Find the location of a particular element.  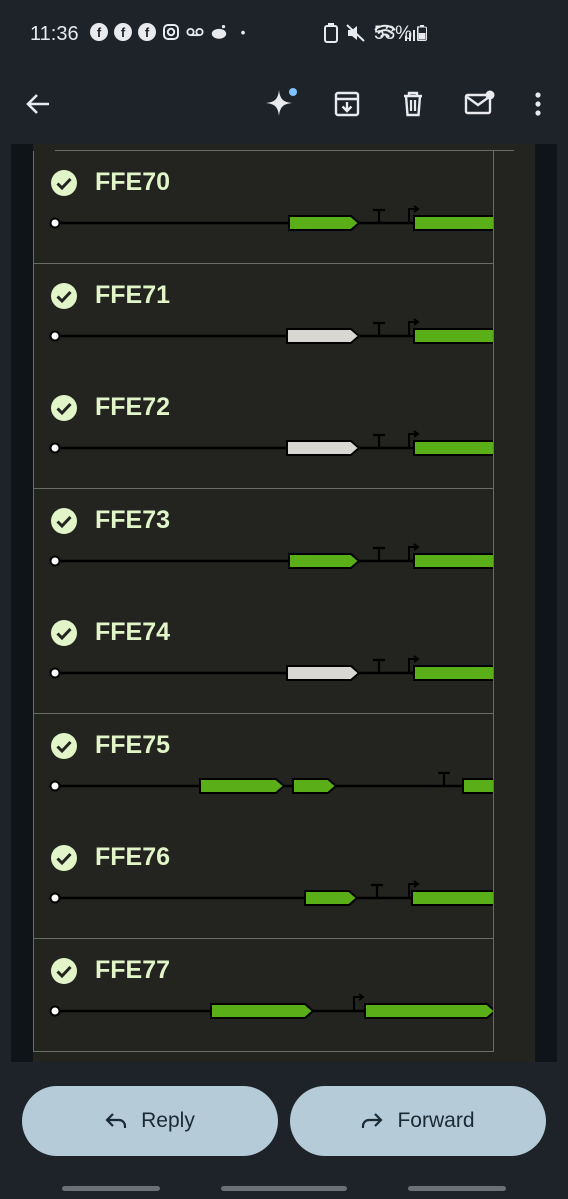

forward-label: Forward is located at coordinates (436, 1120).